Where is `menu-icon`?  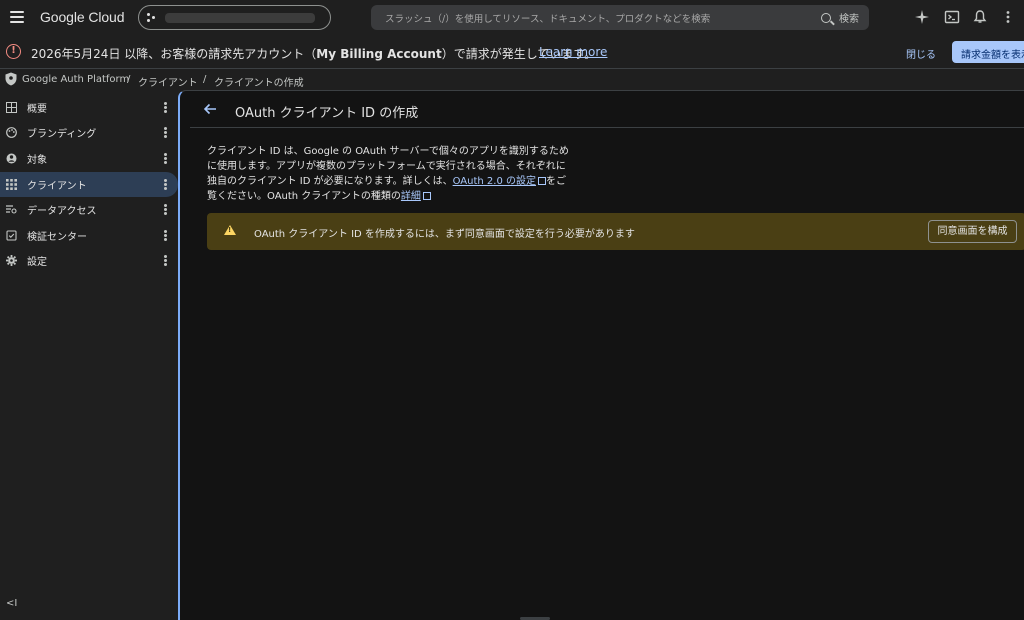 menu-icon is located at coordinates (17, 17).